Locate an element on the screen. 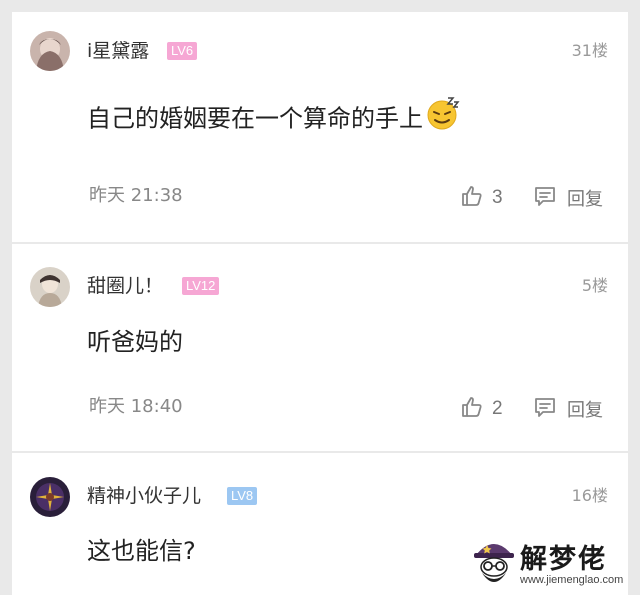  comment-content: 听爸妈的 is located at coordinates (135, 342).